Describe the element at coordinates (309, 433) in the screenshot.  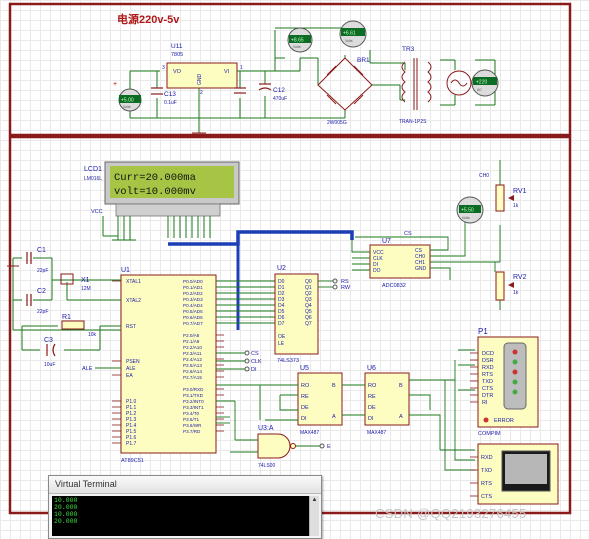
I see `u5-part: MAX487` at that location.